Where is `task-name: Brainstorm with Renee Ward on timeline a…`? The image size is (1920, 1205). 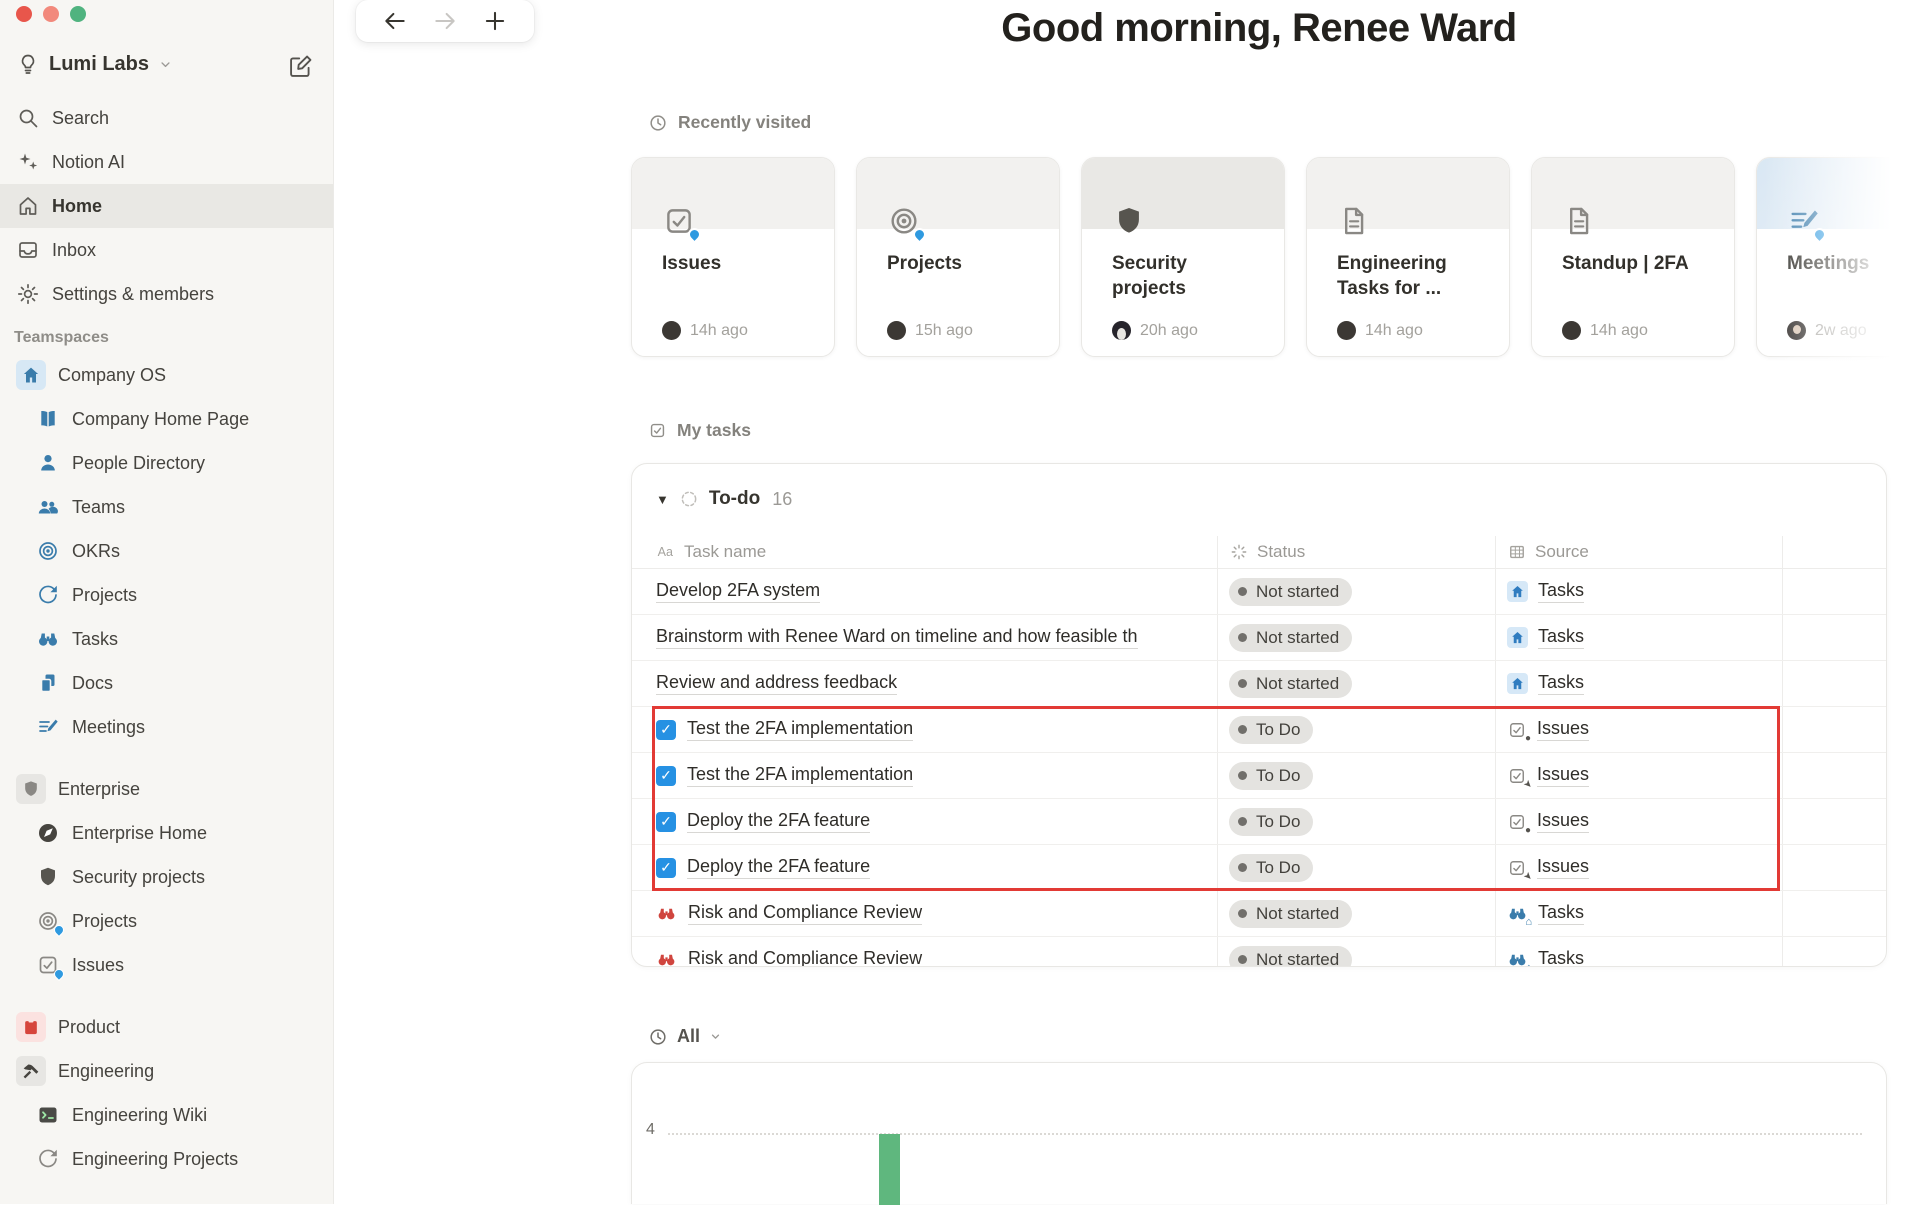 task-name: Brainstorm with Renee Ward on timeline a… is located at coordinates (897, 637).